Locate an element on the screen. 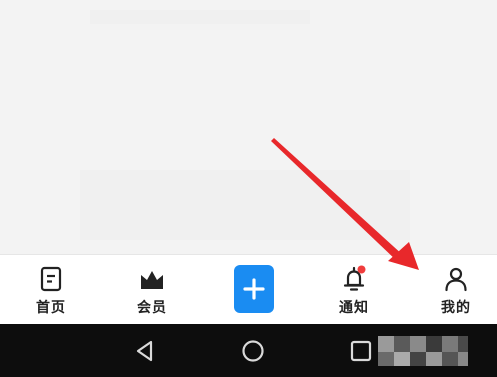 This screenshot has width=497, height=377. tab-notifications: 通知 is located at coordinates (354, 290).